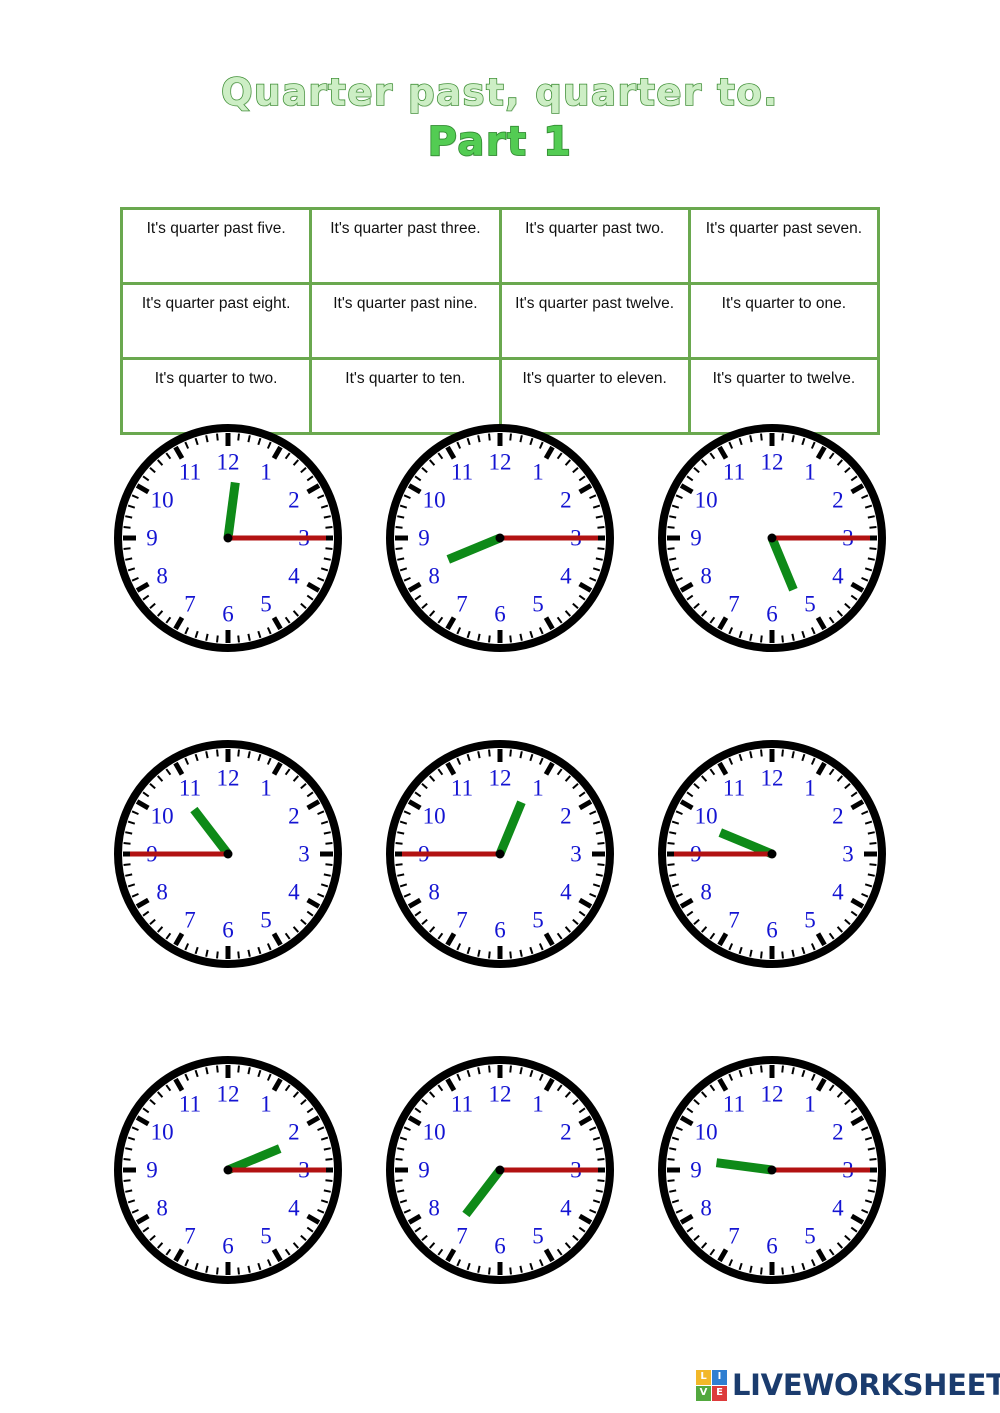  Describe the element at coordinates (594, 321) in the screenshot. I see `word-bank-cell: It's quarter past twelve.` at that location.